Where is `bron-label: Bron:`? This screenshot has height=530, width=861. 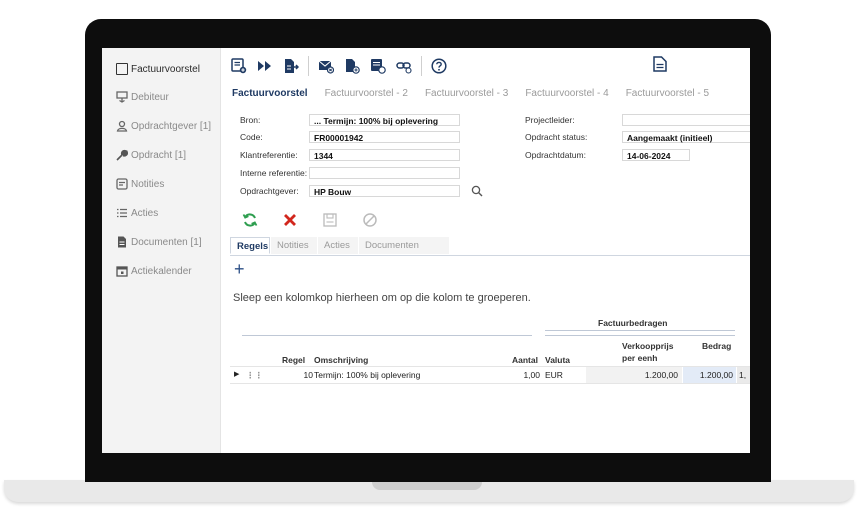 bron-label: Bron: is located at coordinates (250, 120).